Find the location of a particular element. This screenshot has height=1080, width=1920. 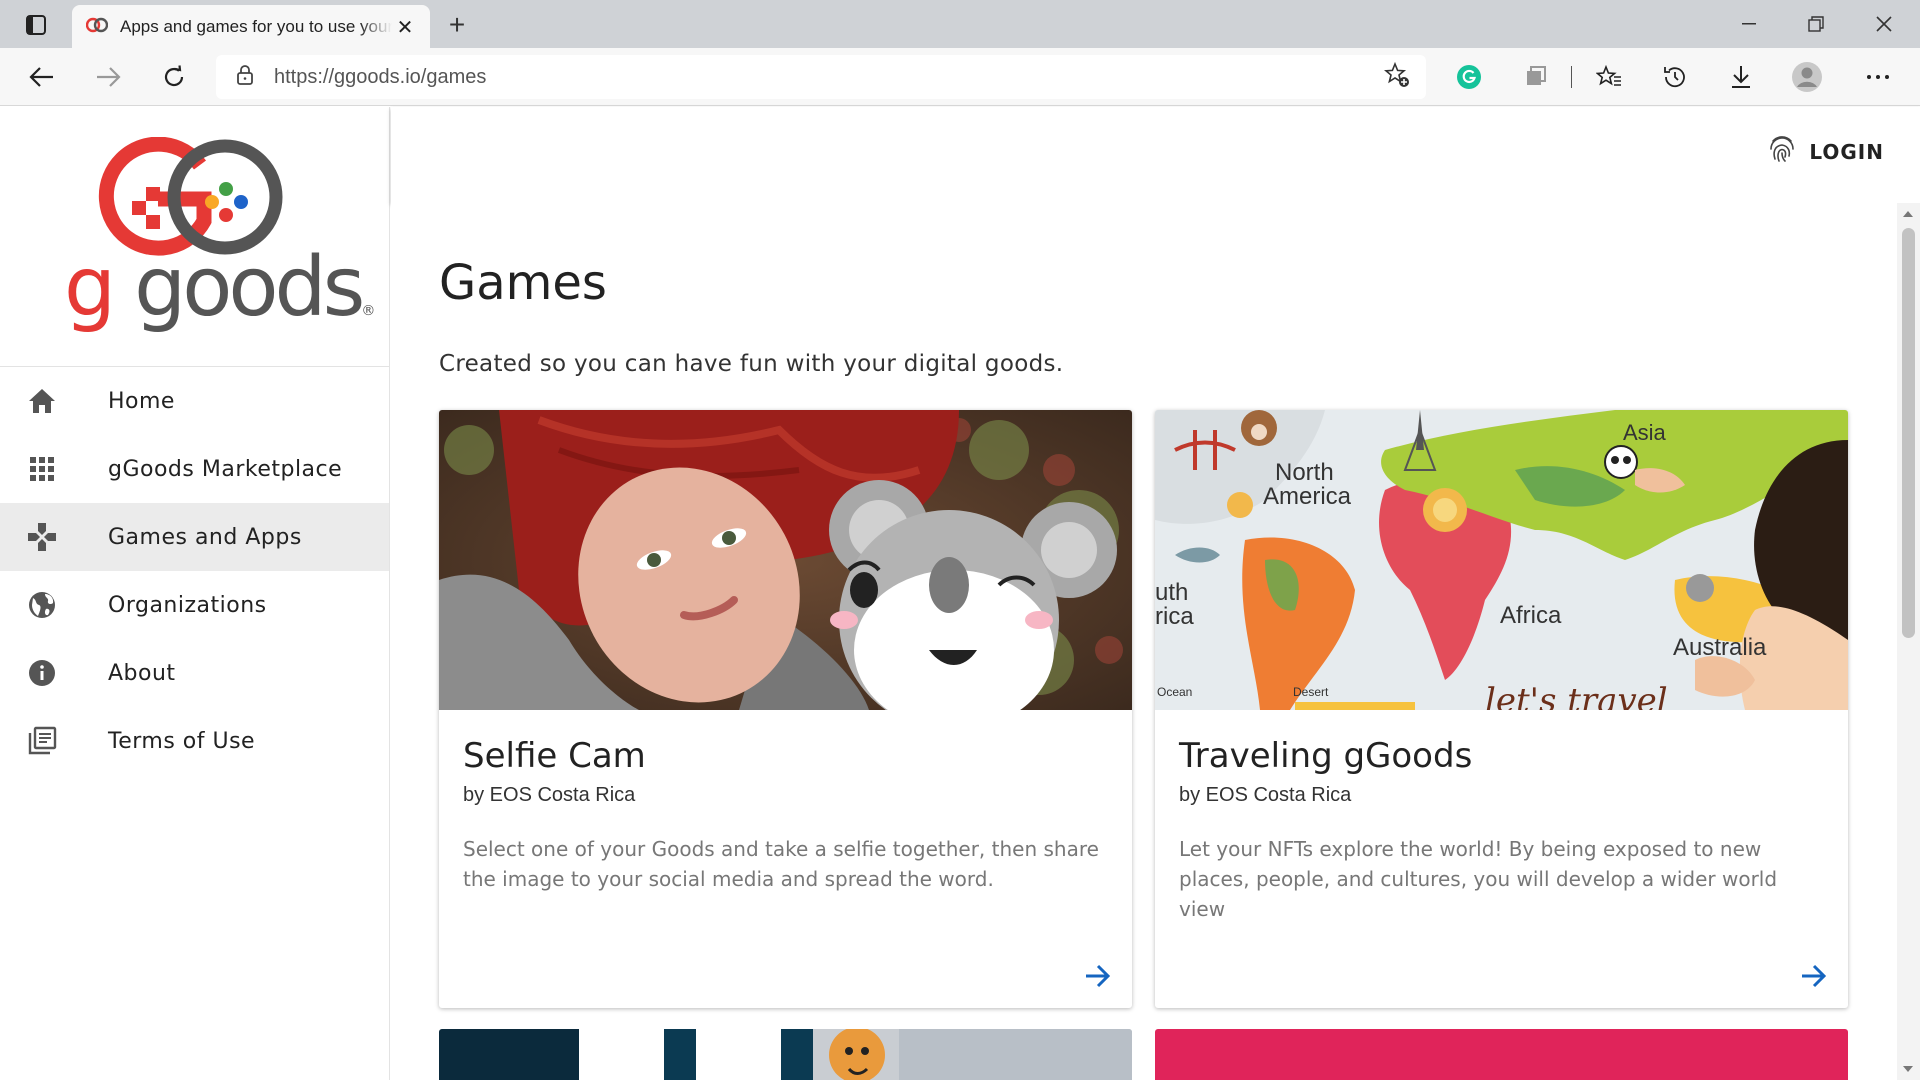

map-label-north-america-line1: North is located at coordinates (1304, 472).